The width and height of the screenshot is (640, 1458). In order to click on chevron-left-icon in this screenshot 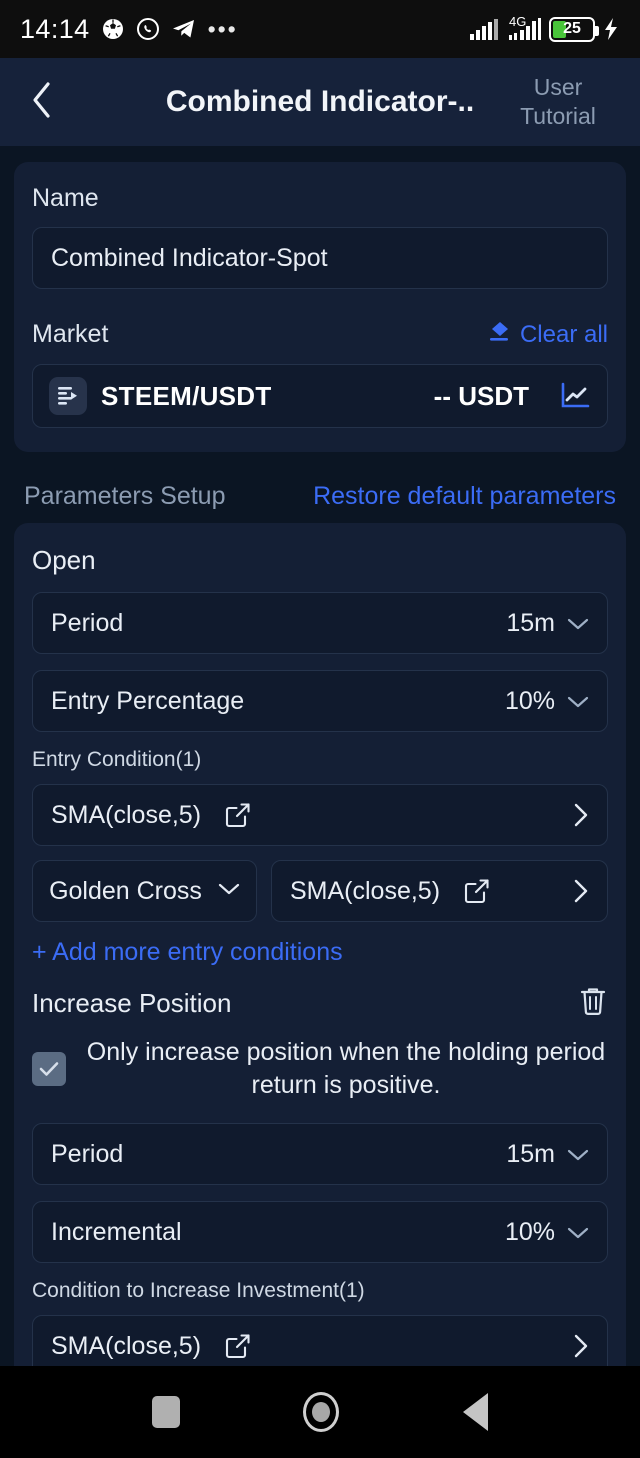, I will do `click(42, 102)`.